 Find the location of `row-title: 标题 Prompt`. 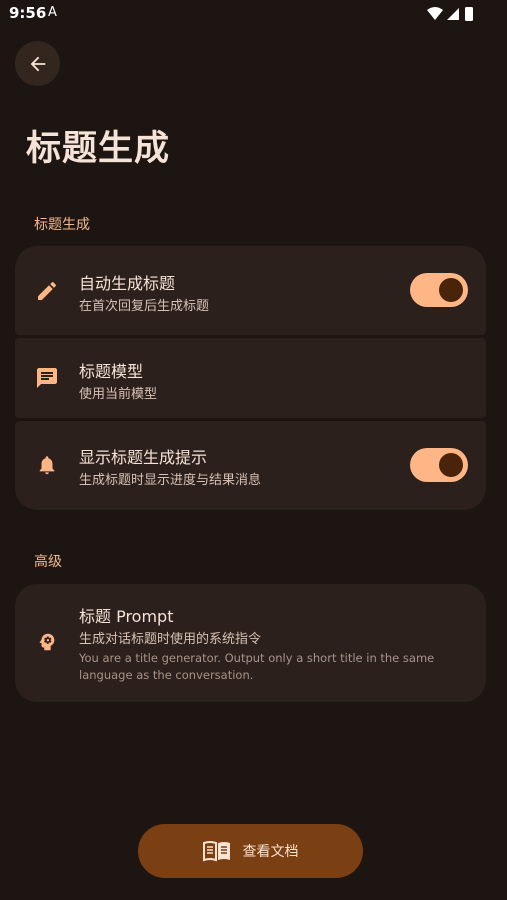

row-title: 标题 Prompt is located at coordinates (126, 616).